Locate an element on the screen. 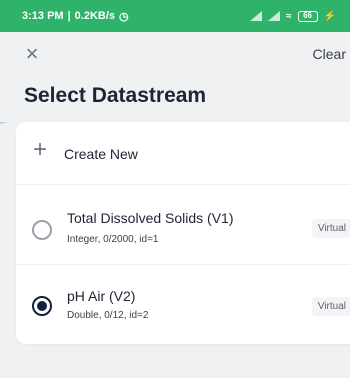 This screenshot has width=350, height=378. signal-2-icon is located at coordinates (274, 16).